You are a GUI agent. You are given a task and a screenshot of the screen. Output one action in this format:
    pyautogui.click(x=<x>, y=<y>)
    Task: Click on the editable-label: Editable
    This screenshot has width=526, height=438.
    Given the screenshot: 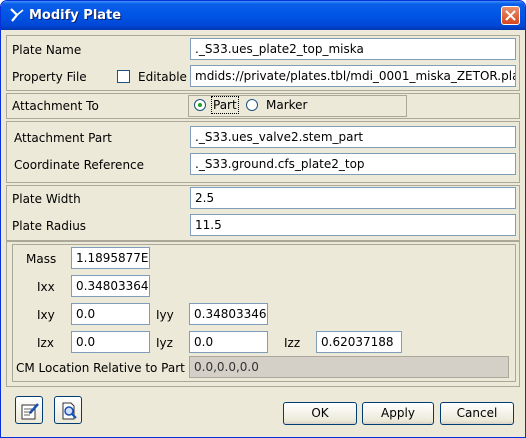 What is the action you would take?
    pyautogui.click(x=162, y=77)
    